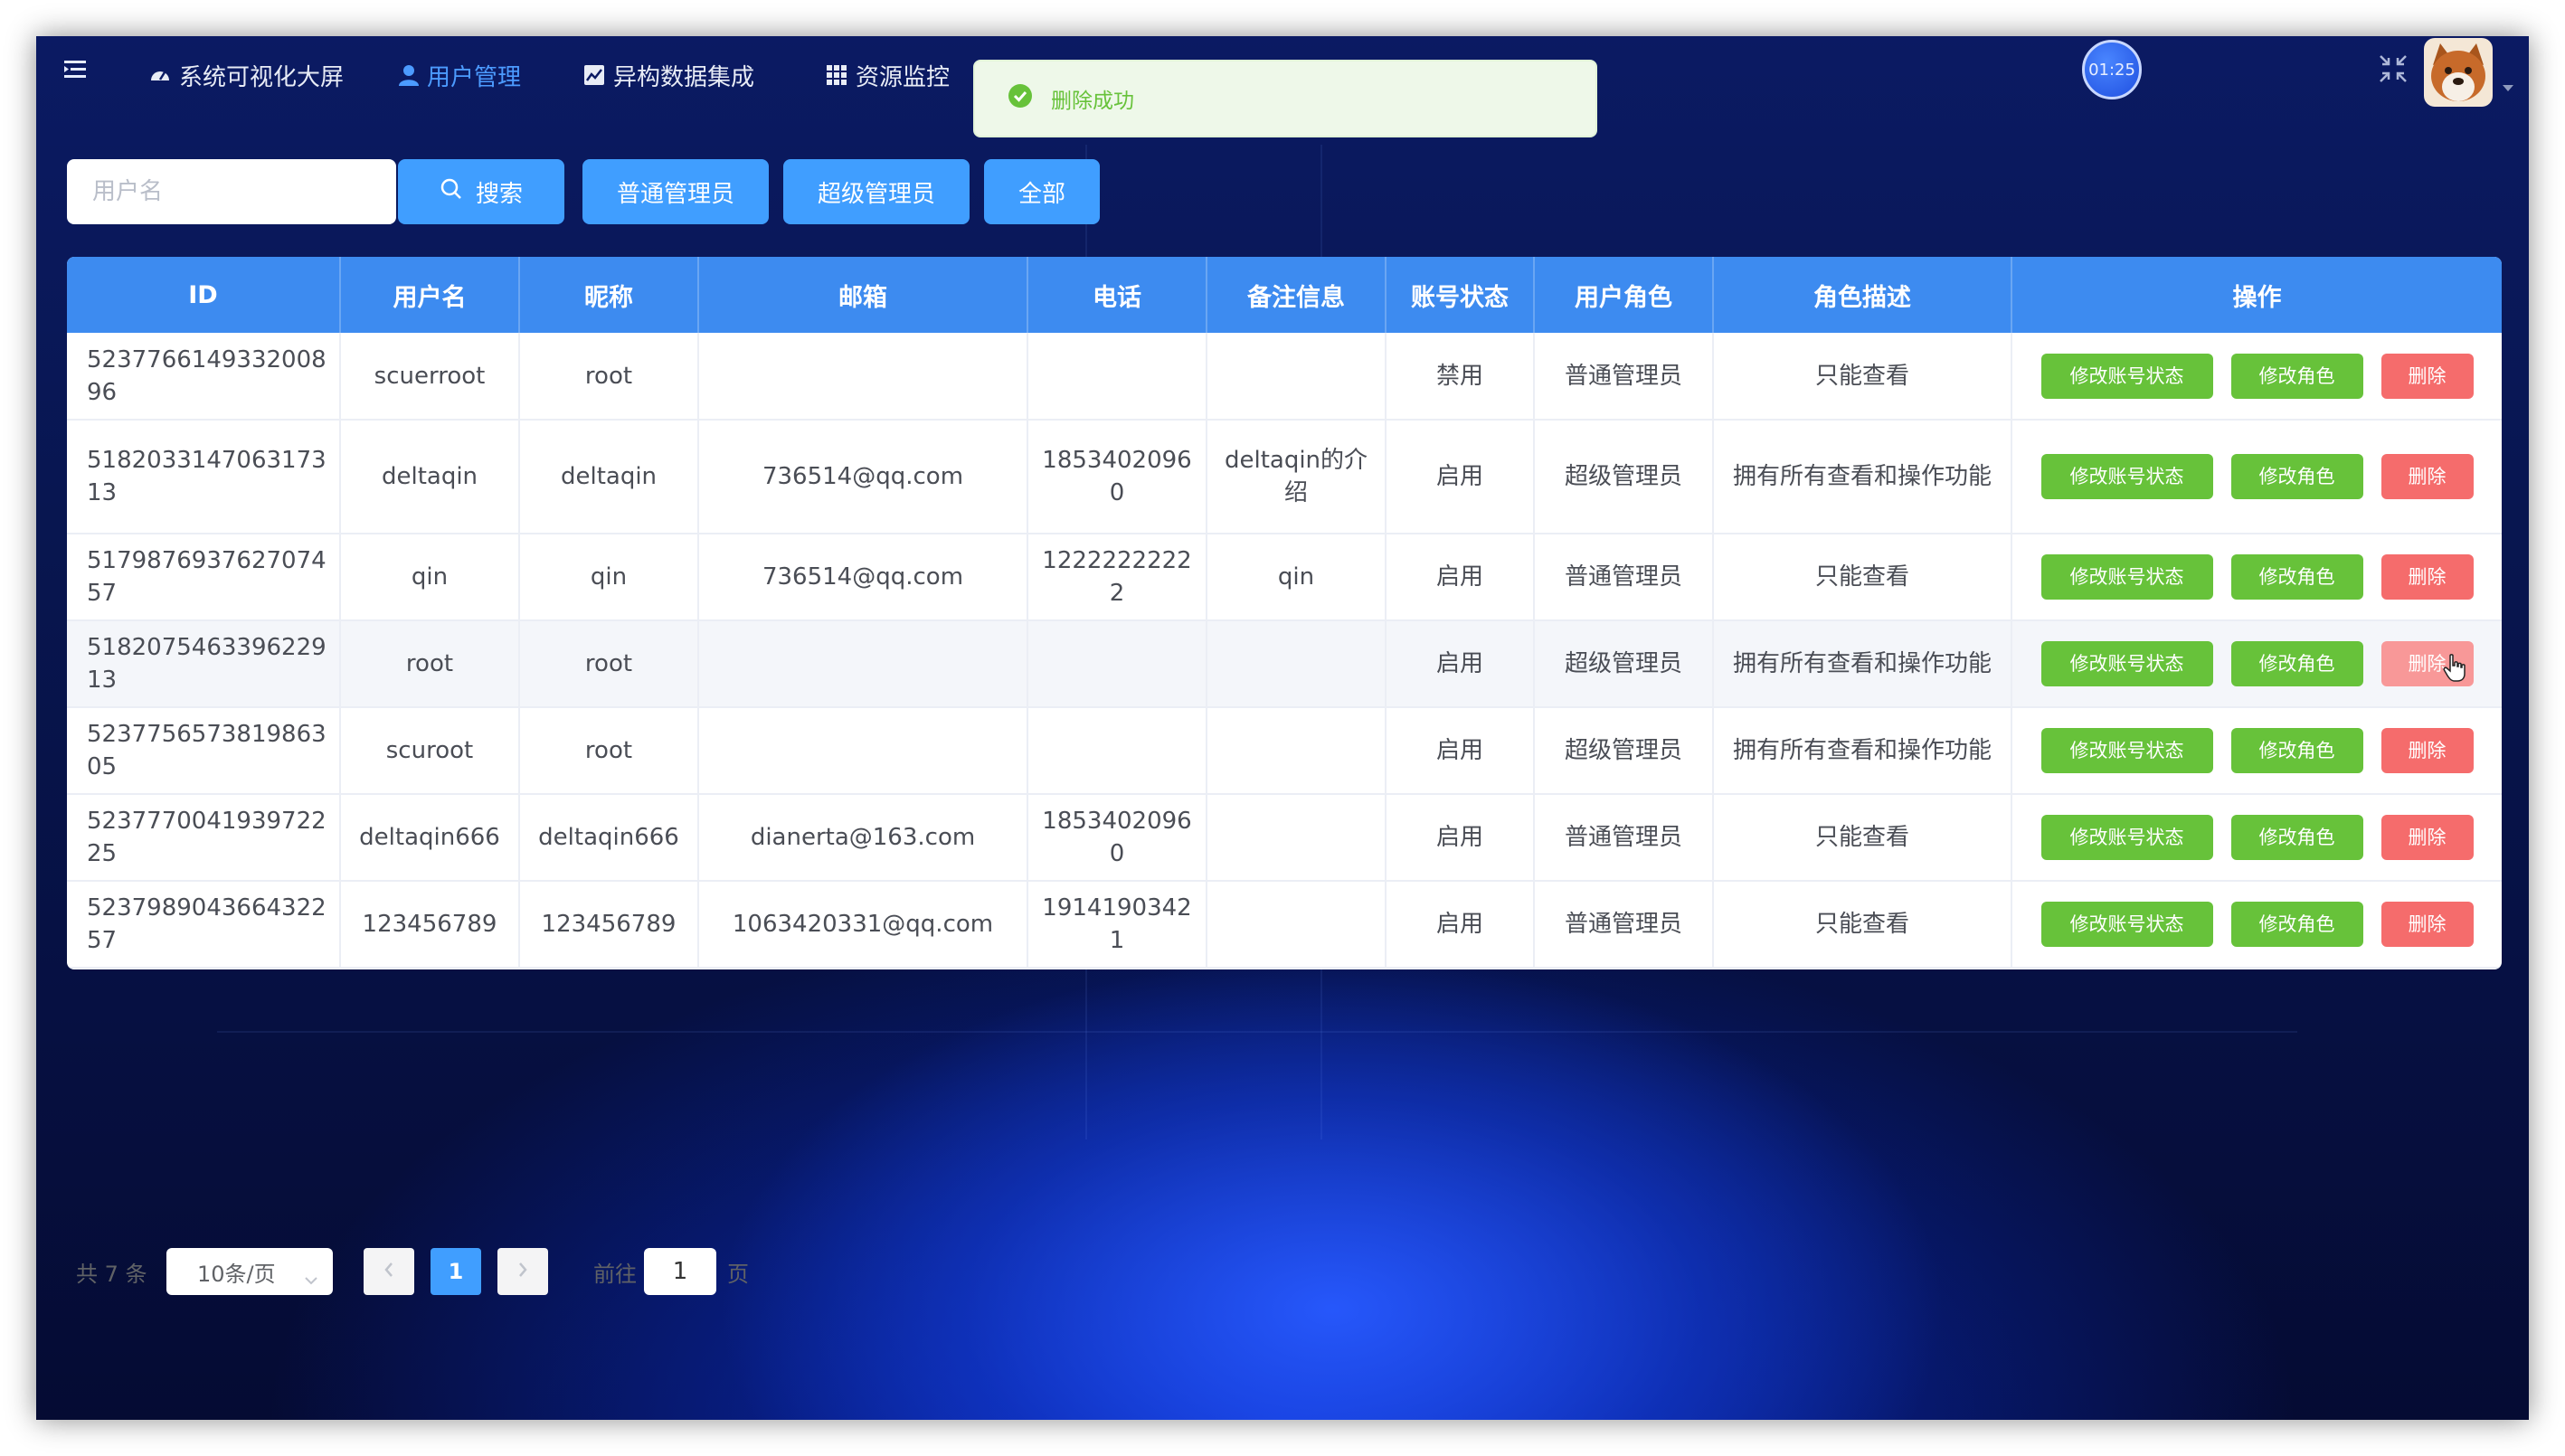 This screenshot has height=1456, width=2565. Describe the element at coordinates (75, 70) in the screenshot. I see `menu-toggle-icon` at that location.